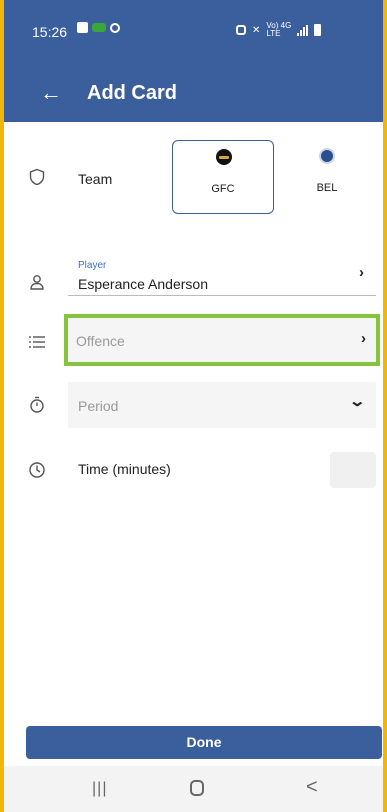 Image resolution: width=387 pixels, height=812 pixels. What do you see at coordinates (98, 406) in the screenshot?
I see `period-placeholder: Period` at bounding box center [98, 406].